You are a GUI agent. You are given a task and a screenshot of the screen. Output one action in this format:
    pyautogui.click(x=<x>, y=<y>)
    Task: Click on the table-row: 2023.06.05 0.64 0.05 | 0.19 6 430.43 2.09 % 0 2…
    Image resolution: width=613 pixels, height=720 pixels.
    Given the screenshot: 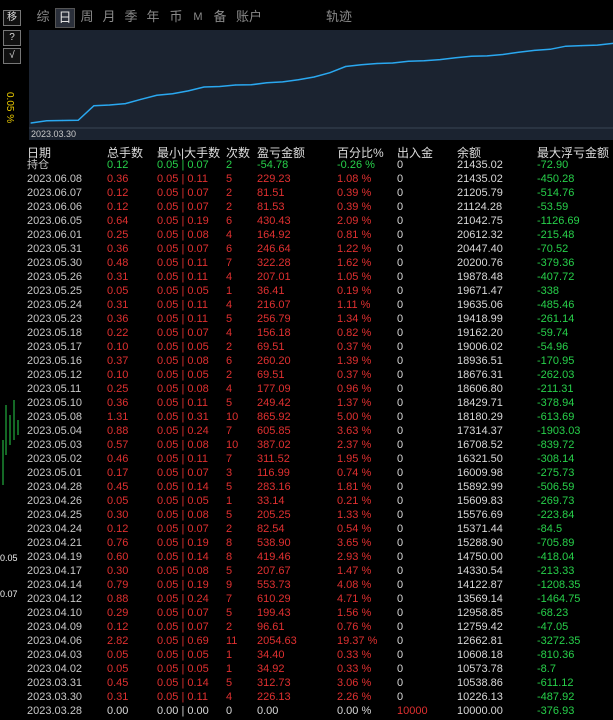 What is the action you would take?
    pyautogui.click(x=320, y=221)
    